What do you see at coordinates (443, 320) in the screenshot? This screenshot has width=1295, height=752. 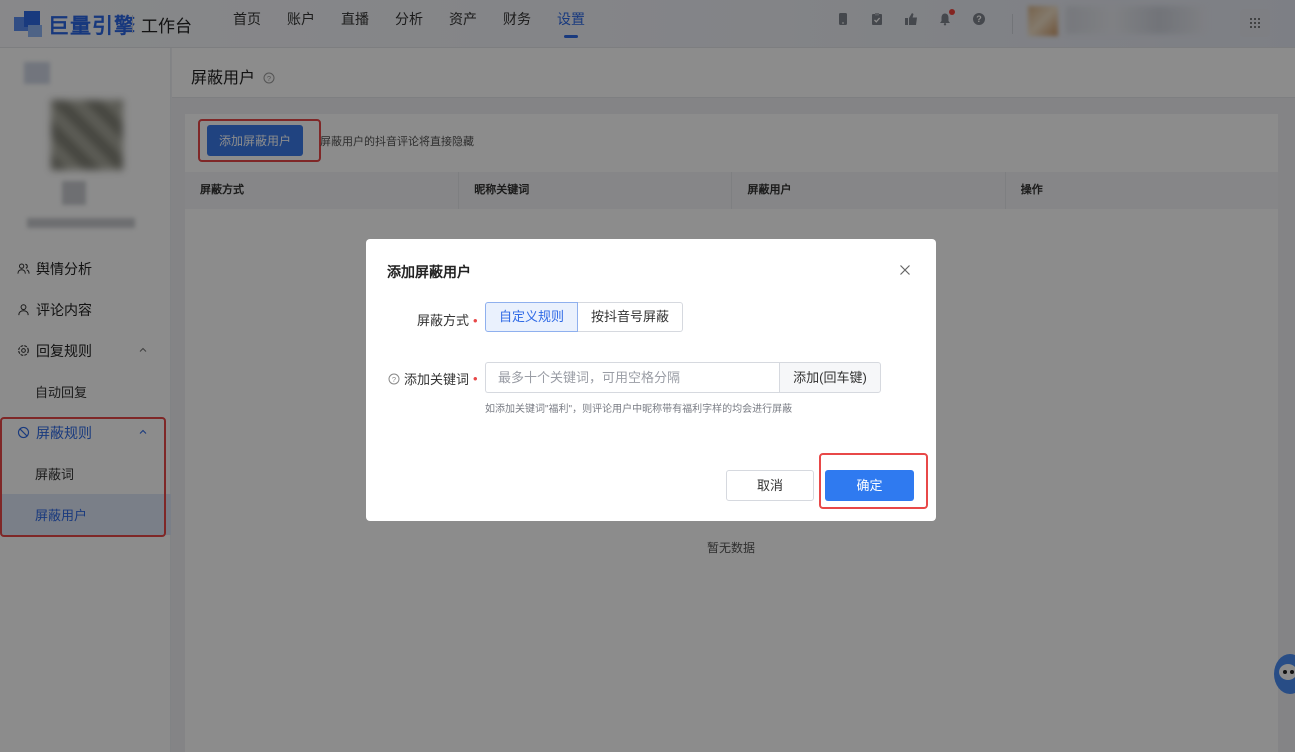 I see `block-mode-label-text: 屏蔽方式` at bounding box center [443, 320].